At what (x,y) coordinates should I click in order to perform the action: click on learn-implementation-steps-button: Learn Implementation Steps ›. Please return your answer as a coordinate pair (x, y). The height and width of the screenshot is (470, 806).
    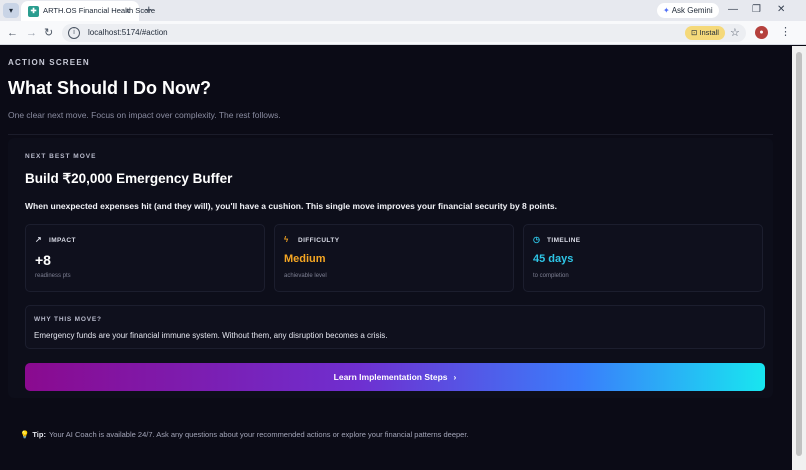
    Looking at the image, I should click on (395, 377).